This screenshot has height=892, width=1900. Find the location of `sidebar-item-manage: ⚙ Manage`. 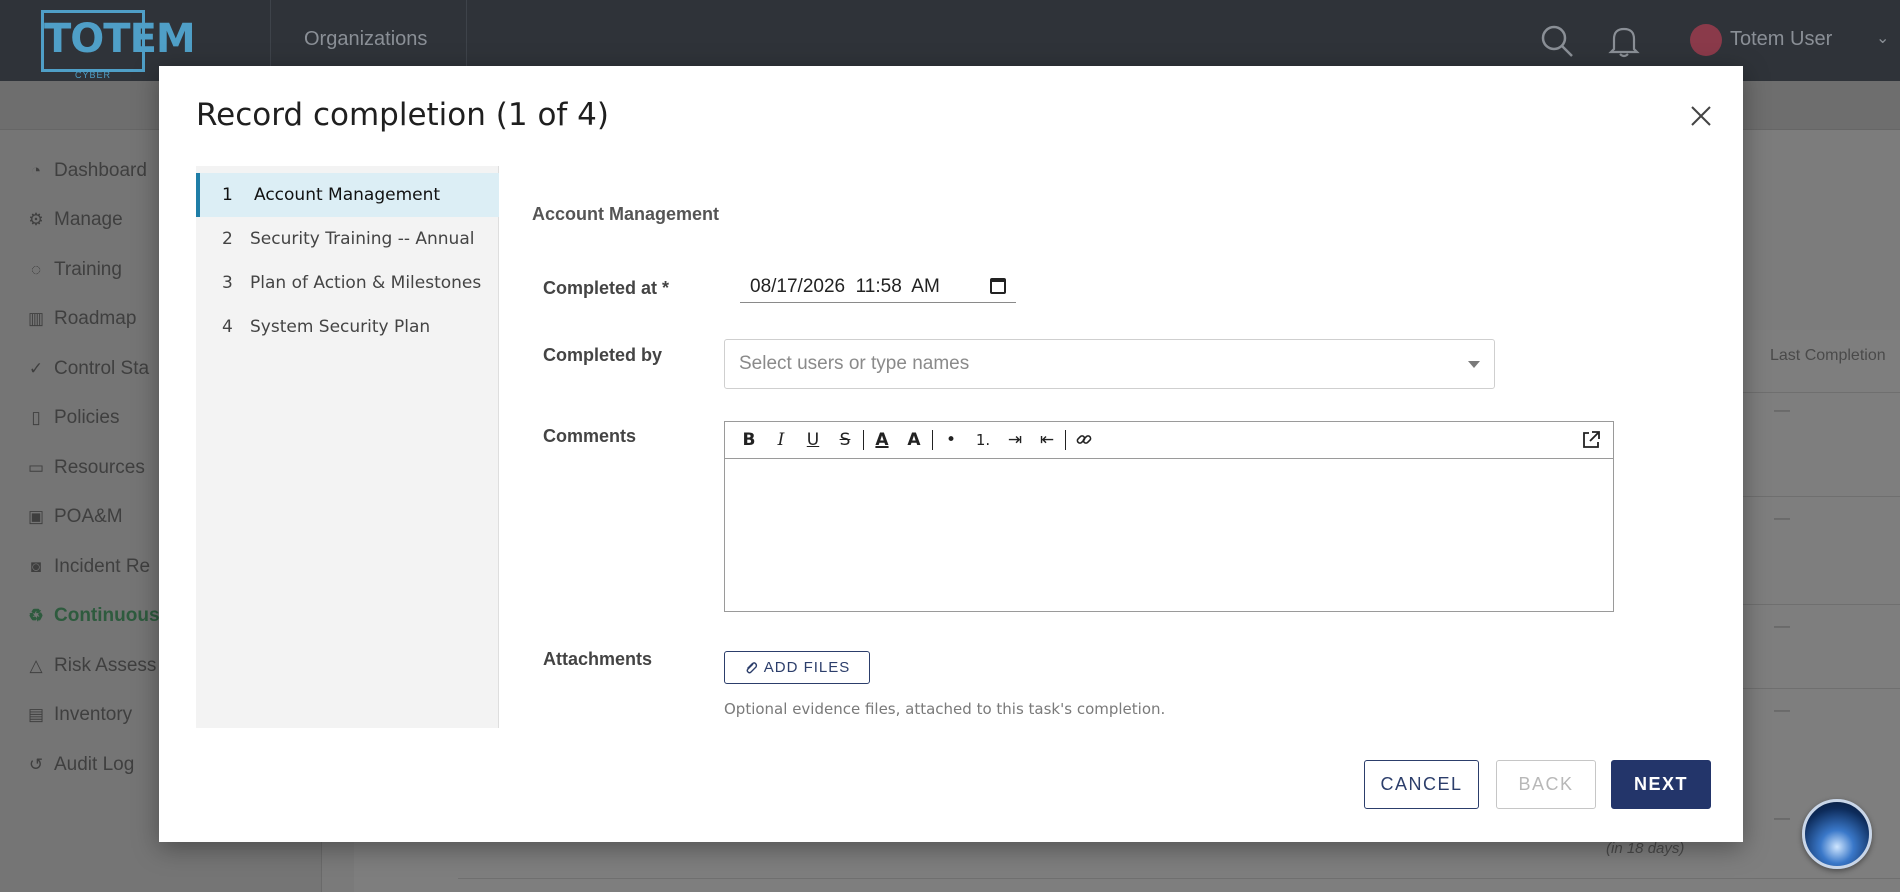

sidebar-item-manage: ⚙ Manage is located at coordinates (74, 220).